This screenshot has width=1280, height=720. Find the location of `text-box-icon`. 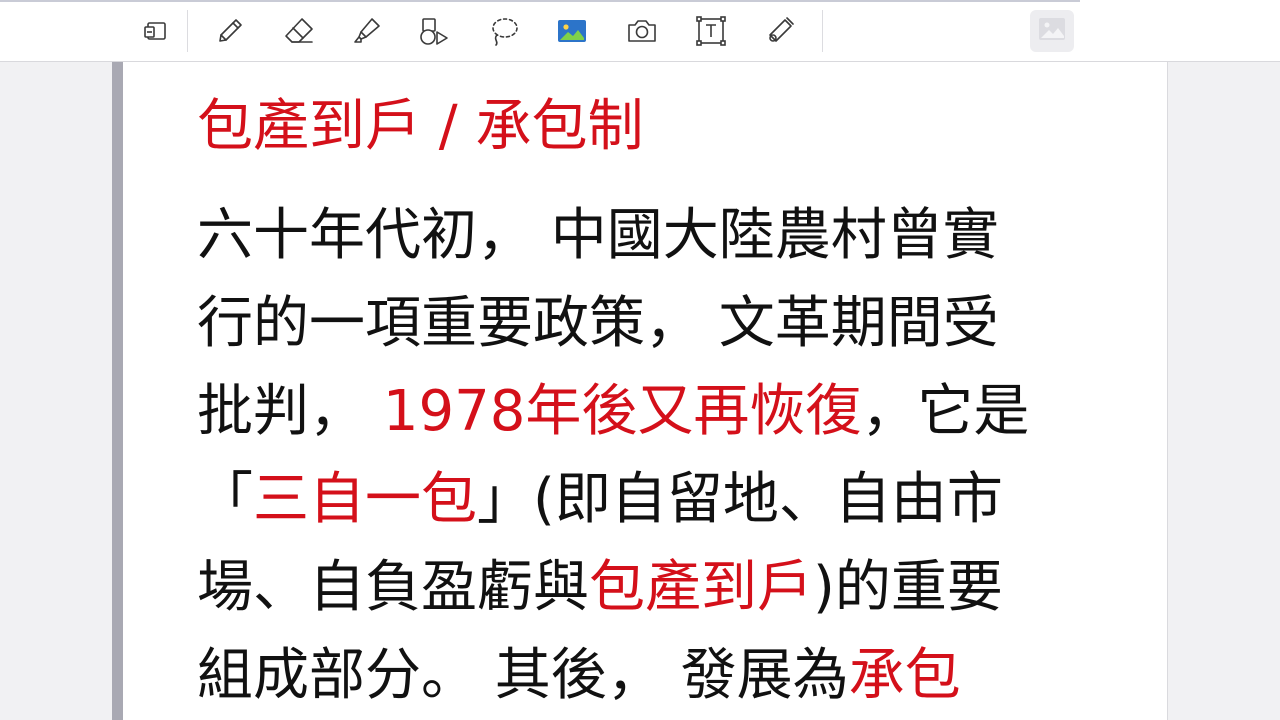

text-box-icon is located at coordinates (711, 31).